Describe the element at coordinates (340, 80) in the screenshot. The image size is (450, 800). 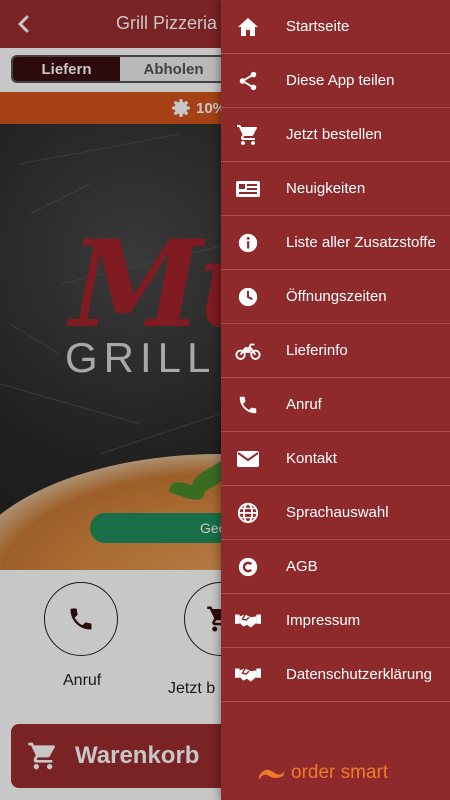
I see `menu-item-label: Diese App teilen` at that location.